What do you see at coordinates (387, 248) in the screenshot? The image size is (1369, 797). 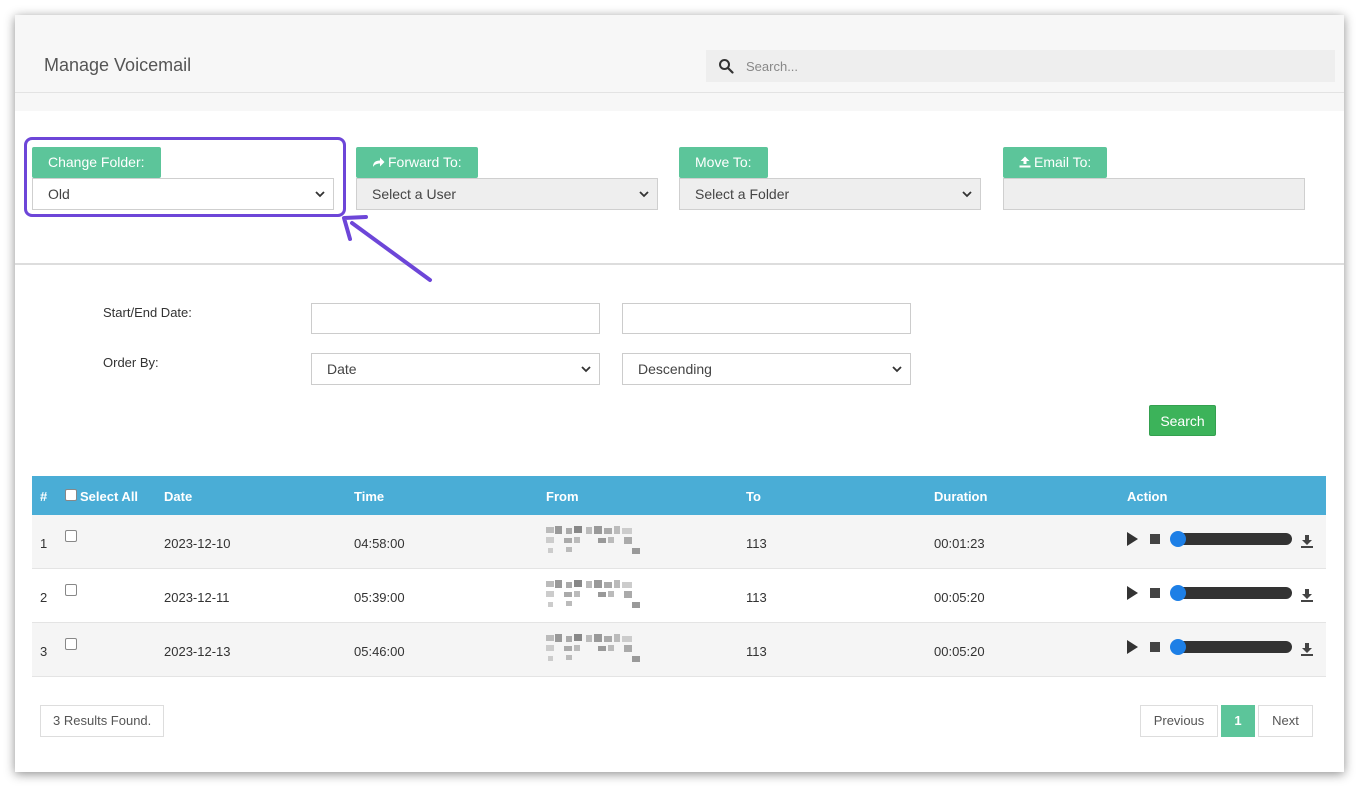 I see `annotation-arrow-icon` at bounding box center [387, 248].